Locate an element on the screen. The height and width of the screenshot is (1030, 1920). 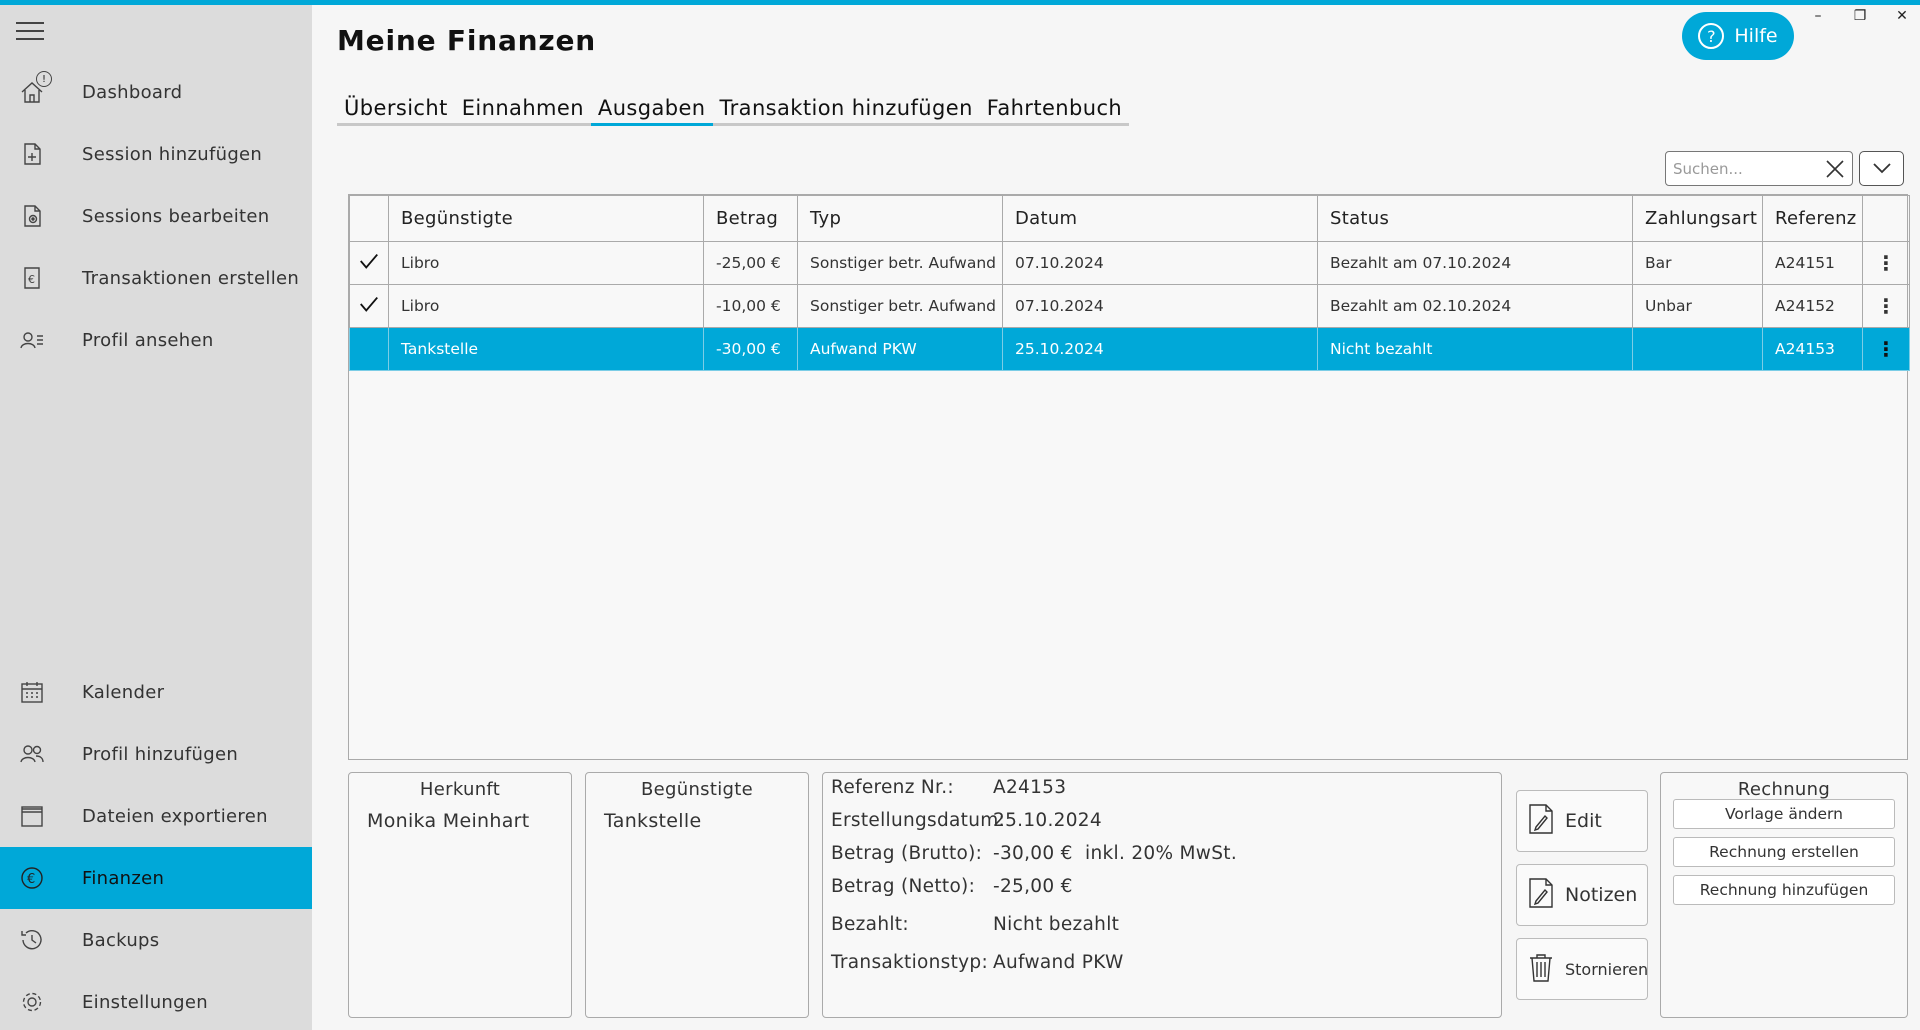
sidebar-item-label: Dateien exportieren is located at coordinates (175, 816).